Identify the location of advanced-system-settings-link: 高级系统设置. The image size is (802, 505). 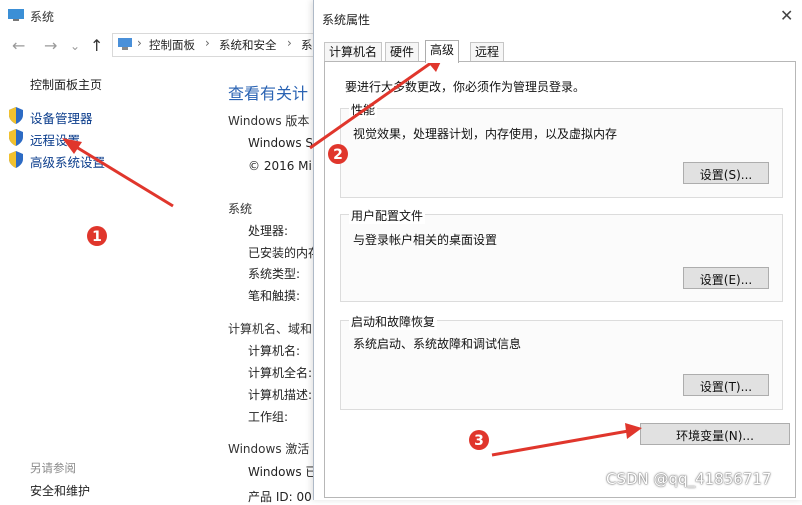
(67, 161).